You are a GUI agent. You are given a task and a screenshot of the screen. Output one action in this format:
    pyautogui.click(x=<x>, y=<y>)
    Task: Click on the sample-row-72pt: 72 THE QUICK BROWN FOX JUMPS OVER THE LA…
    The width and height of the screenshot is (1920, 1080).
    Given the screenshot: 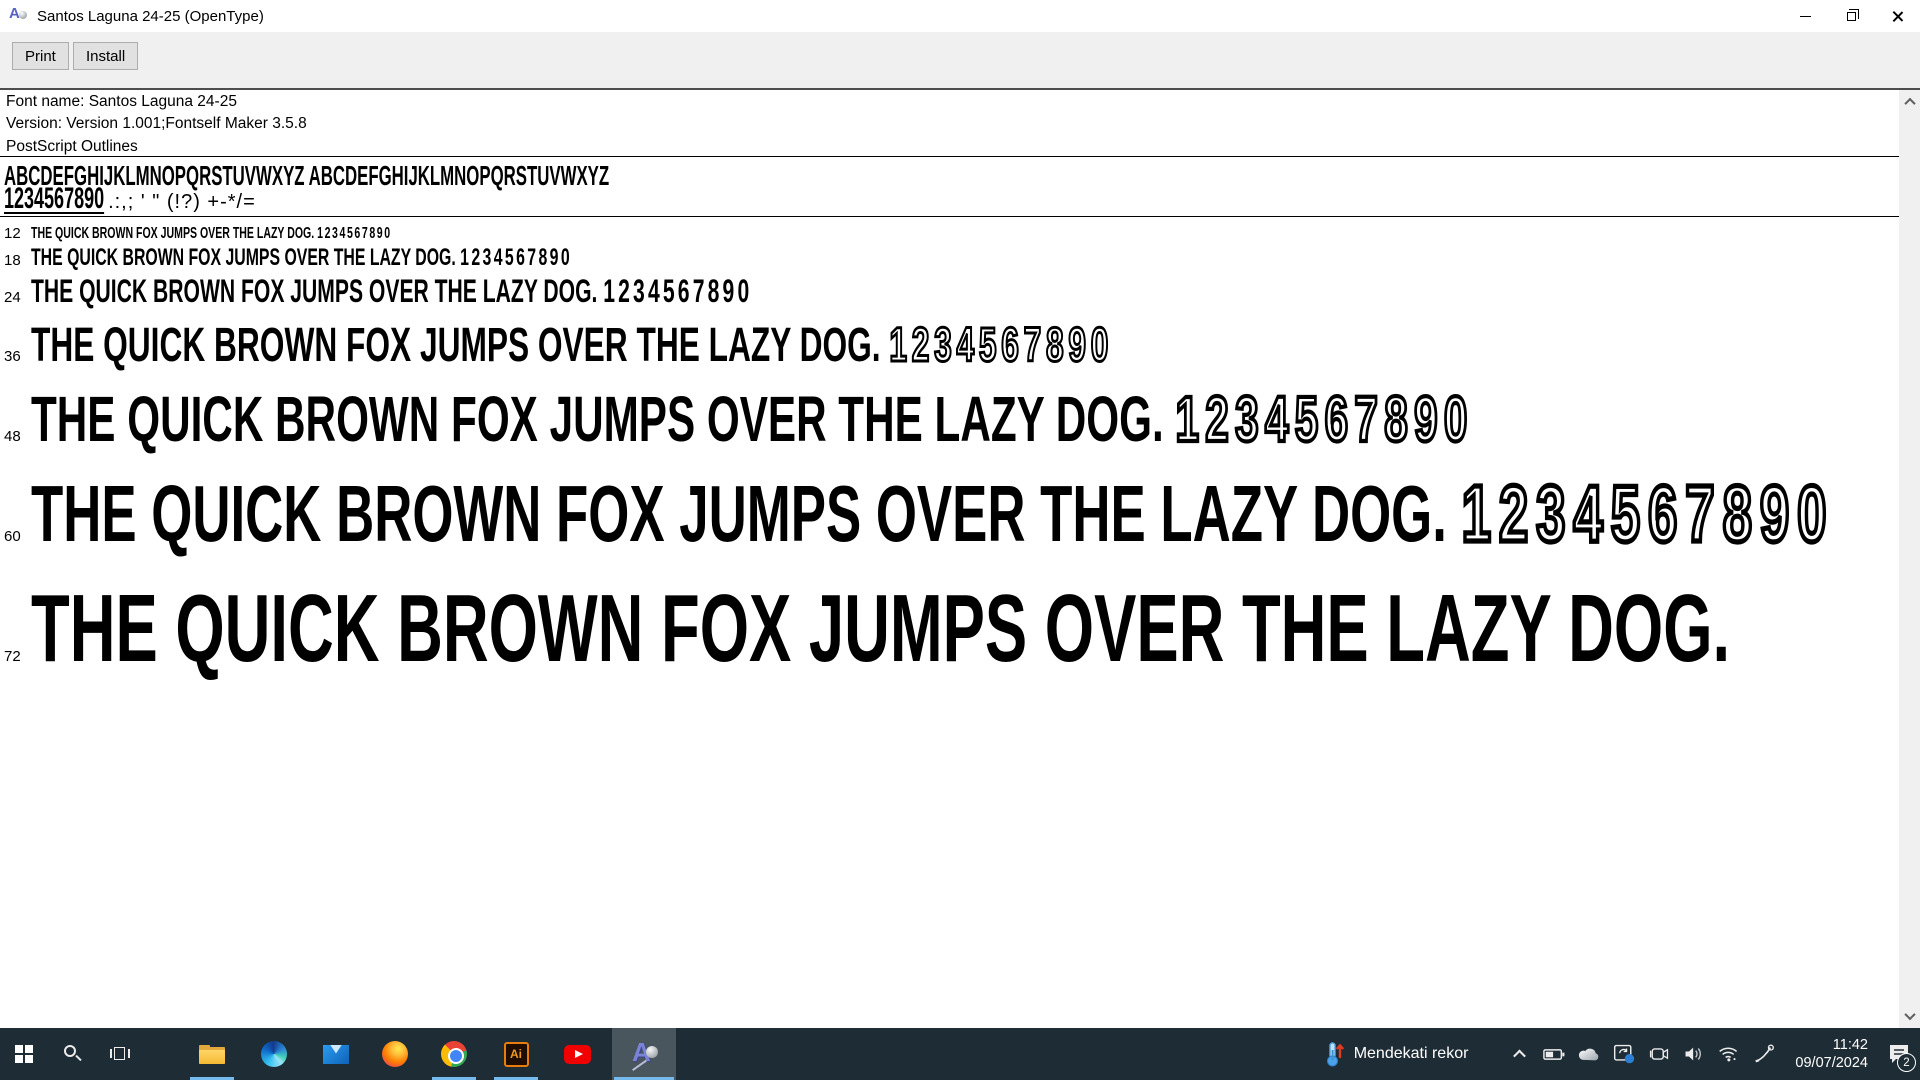 What is the action you would take?
    pyautogui.click(x=867, y=628)
    